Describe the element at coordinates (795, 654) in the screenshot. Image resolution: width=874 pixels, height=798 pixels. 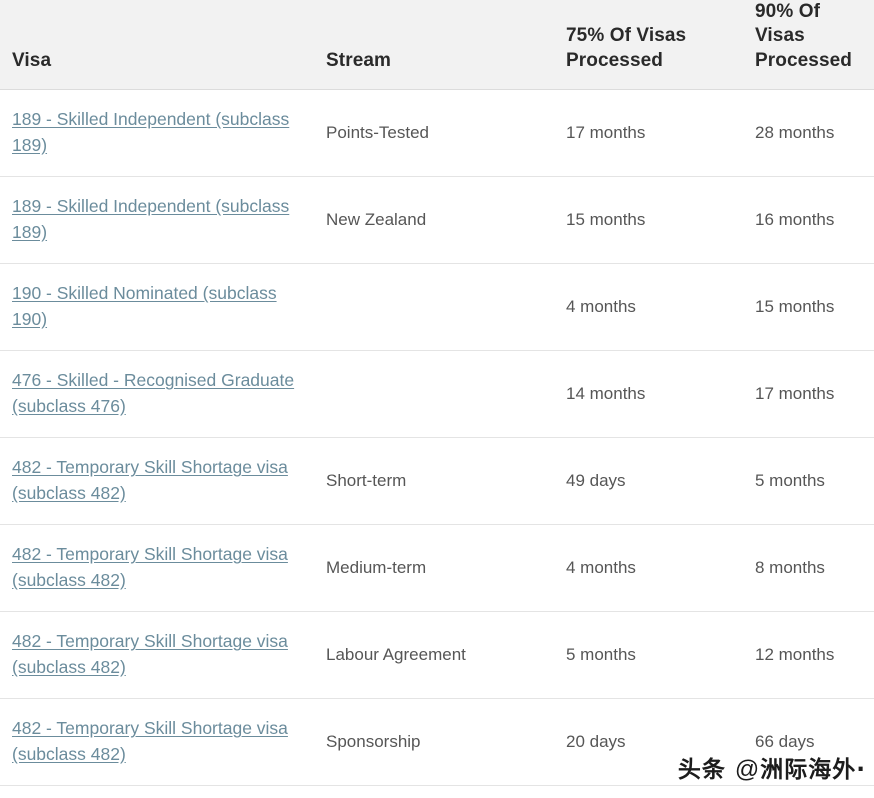
I see `cell-90-percent-processed-text: 12 months` at that location.